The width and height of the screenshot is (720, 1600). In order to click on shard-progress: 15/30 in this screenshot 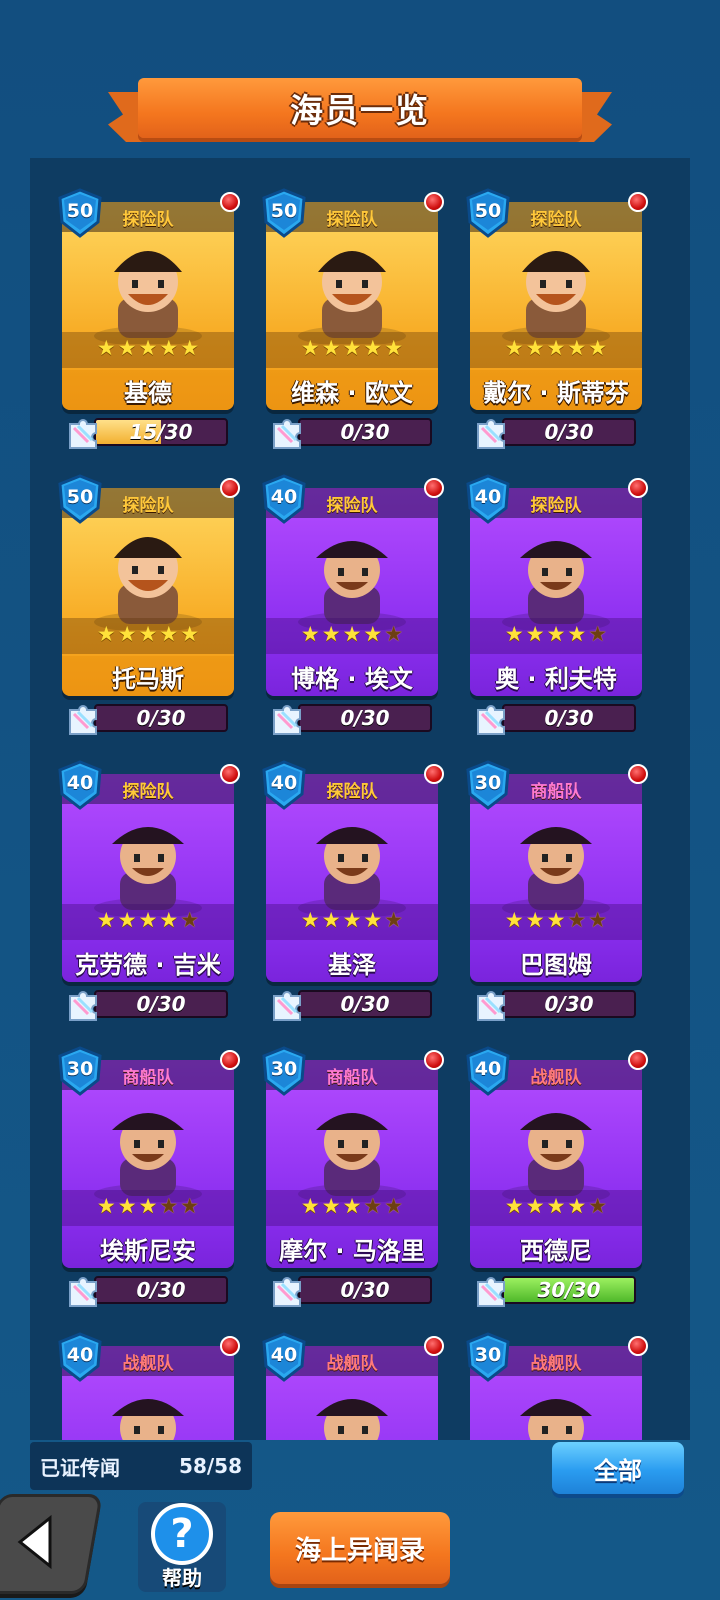, I will do `click(148, 432)`.